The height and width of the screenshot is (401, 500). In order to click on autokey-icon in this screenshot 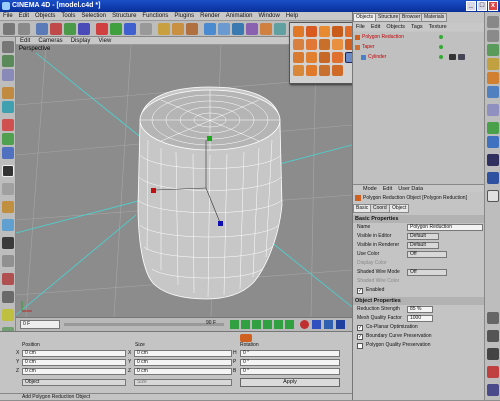, I will do `click(316, 324)`.